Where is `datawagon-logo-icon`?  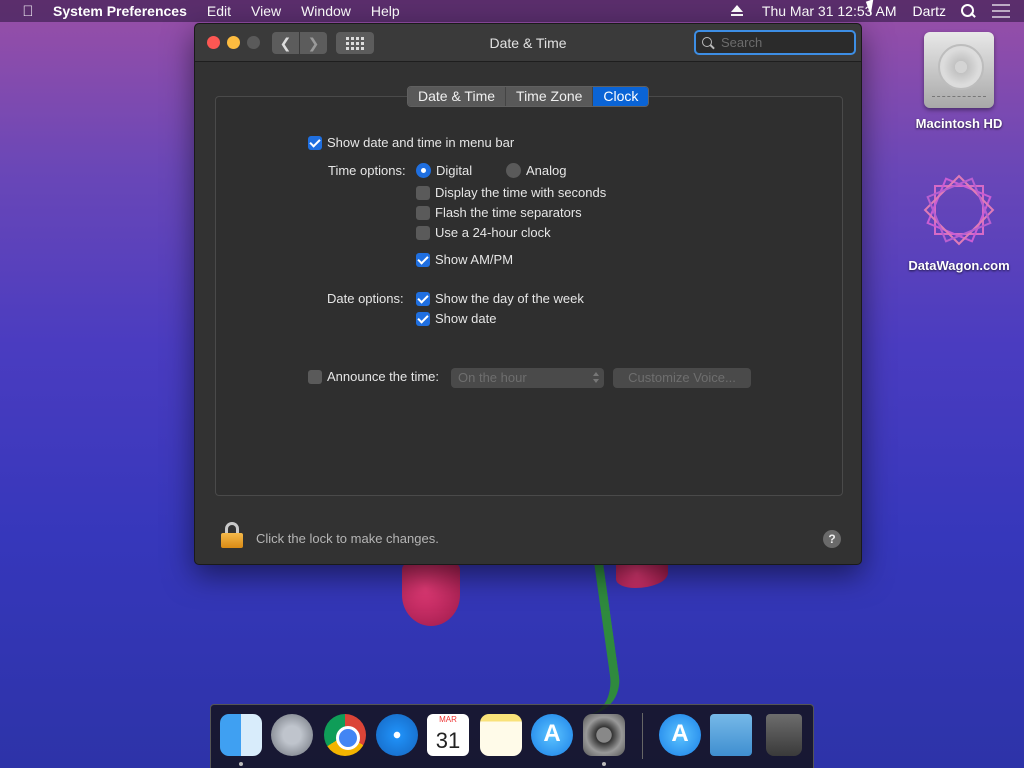
datawagon-logo-icon is located at coordinates (959, 210).